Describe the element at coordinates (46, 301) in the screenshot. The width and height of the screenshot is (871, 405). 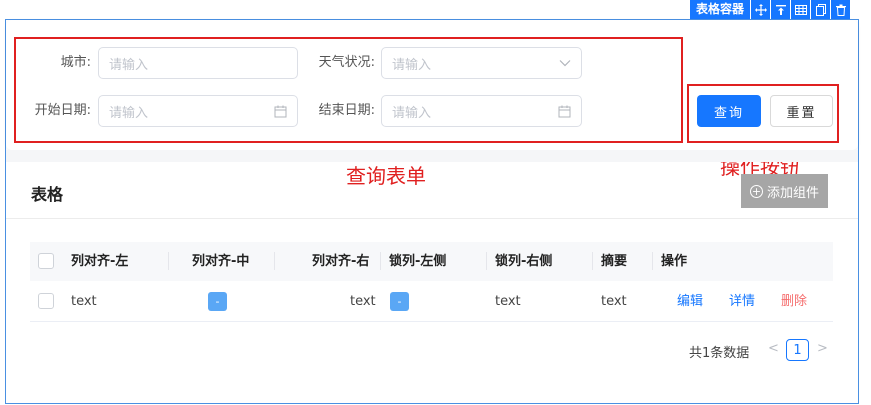
I see `row-checkbox` at that location.